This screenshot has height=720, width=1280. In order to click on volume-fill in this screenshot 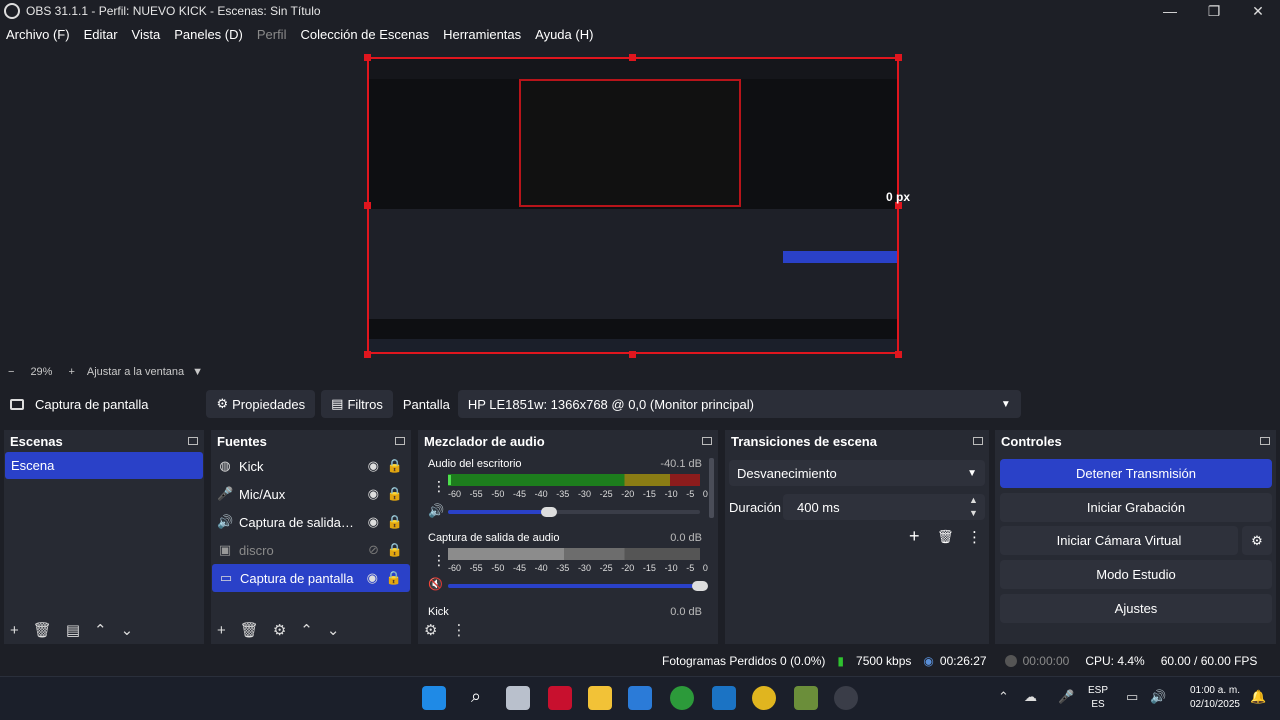, I will do `click(574, 586)`.